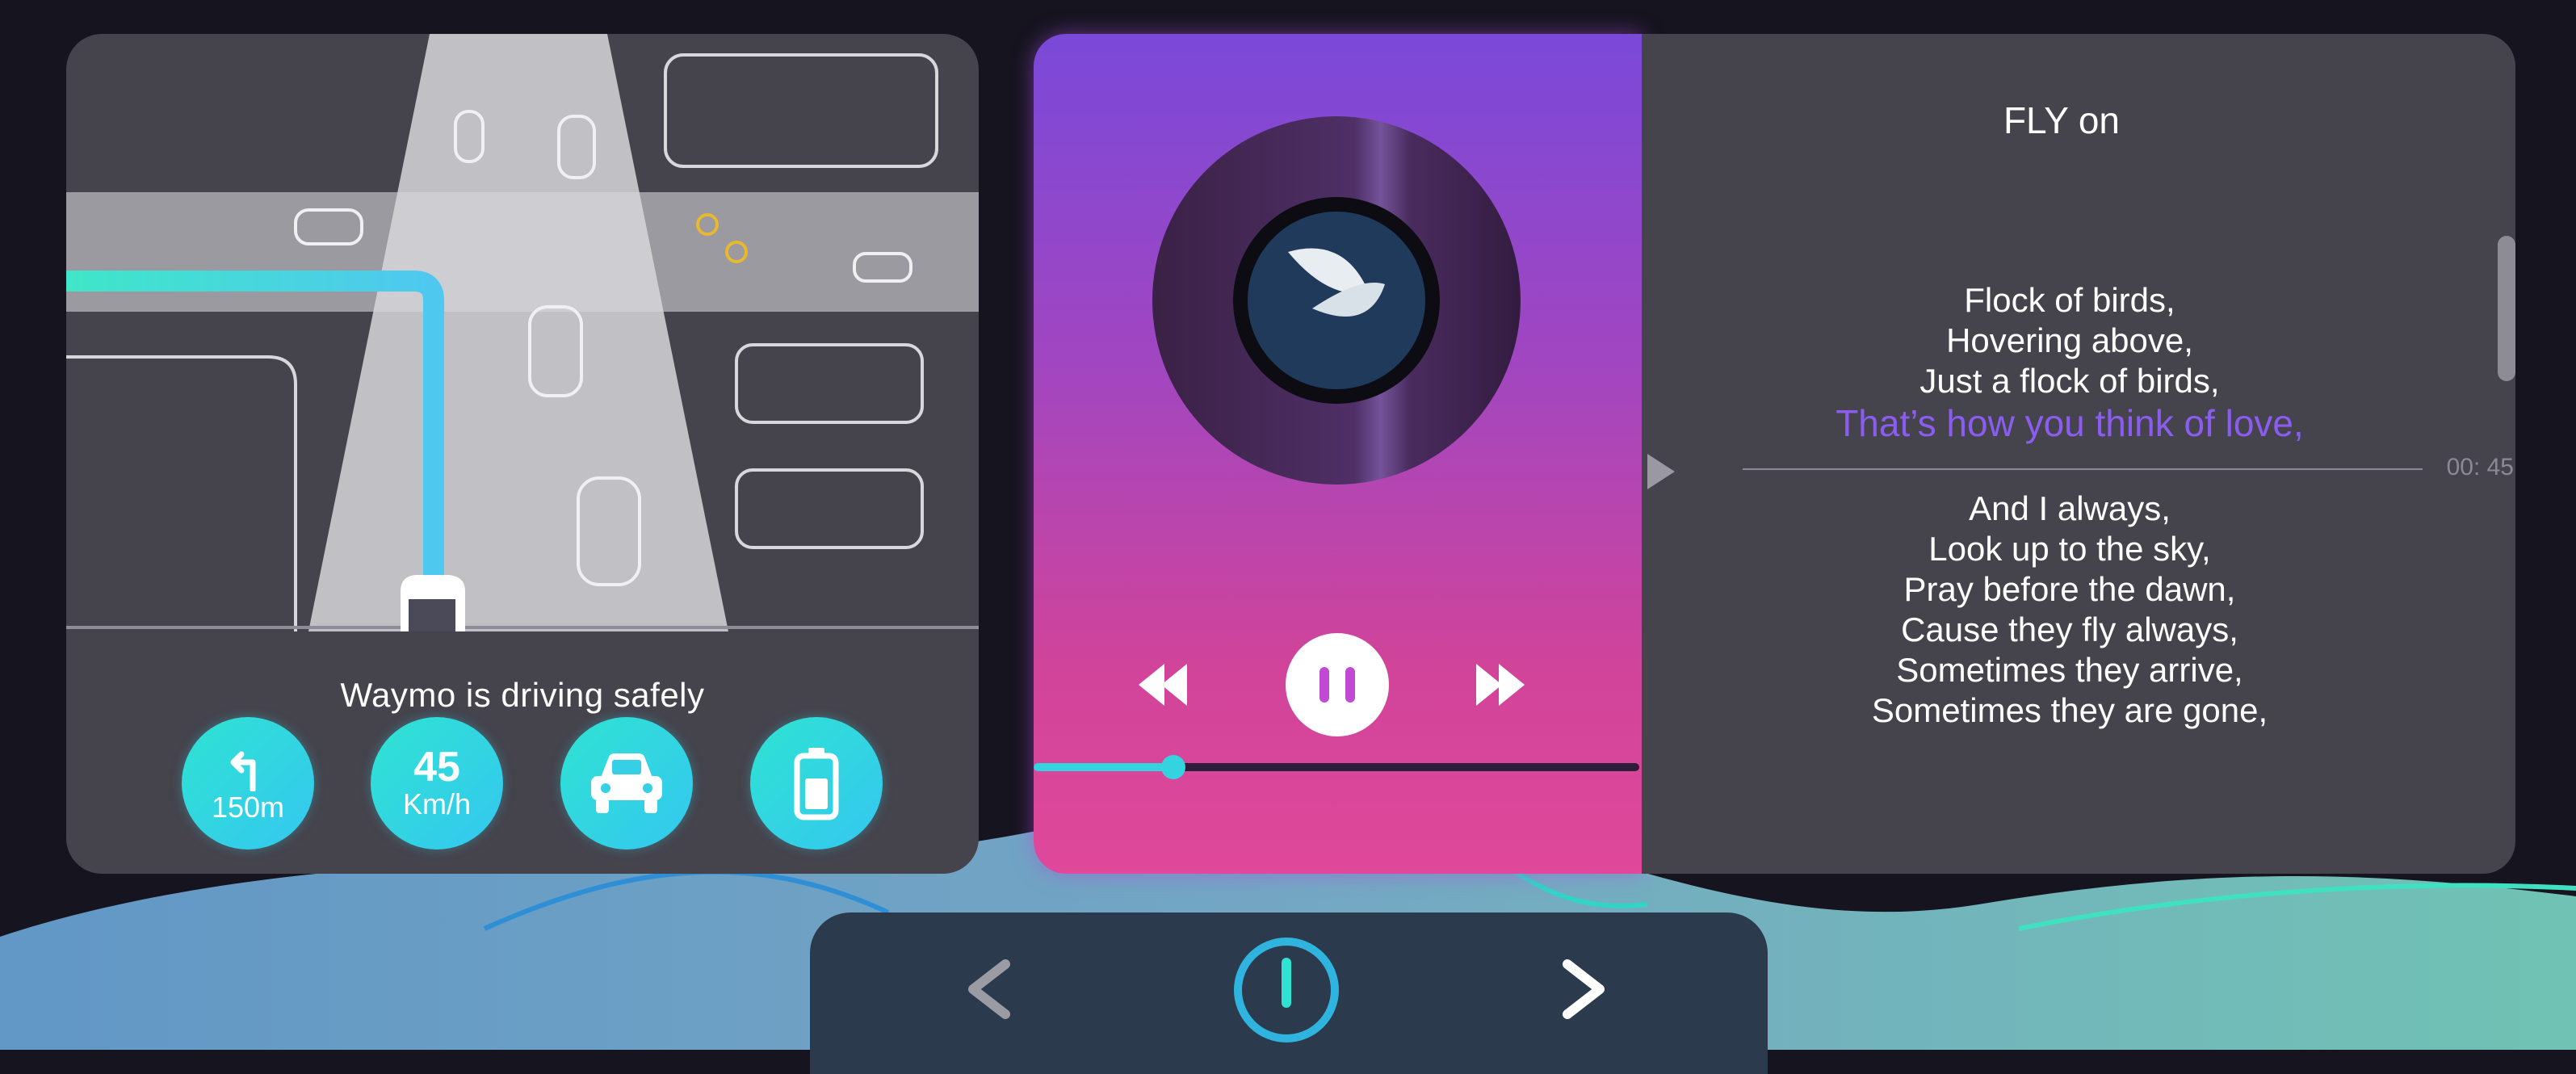  I want to click on power-button, so click(1286, 990).